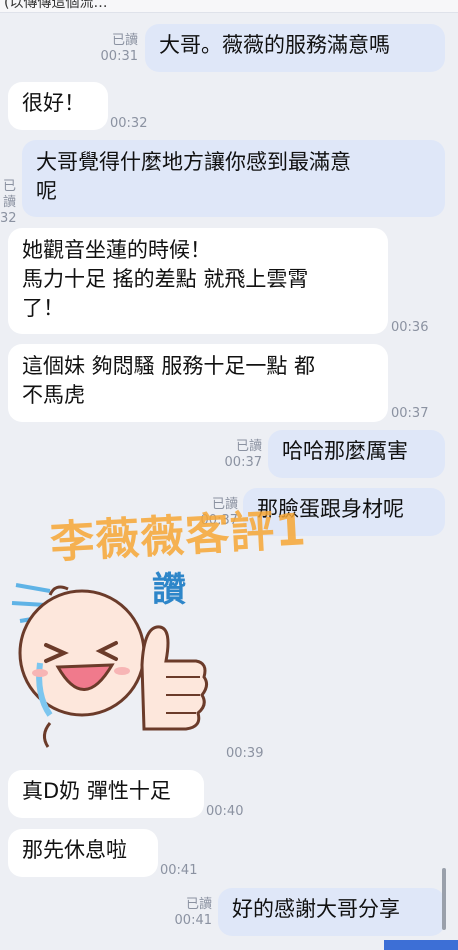 This screenshot has height=950, width=458. Describe the element at coordinates (295, 48) in the screenshot. I see `chat-bubble-outgoing: 大哥。薇薇的服務滿意嗎` at that location.